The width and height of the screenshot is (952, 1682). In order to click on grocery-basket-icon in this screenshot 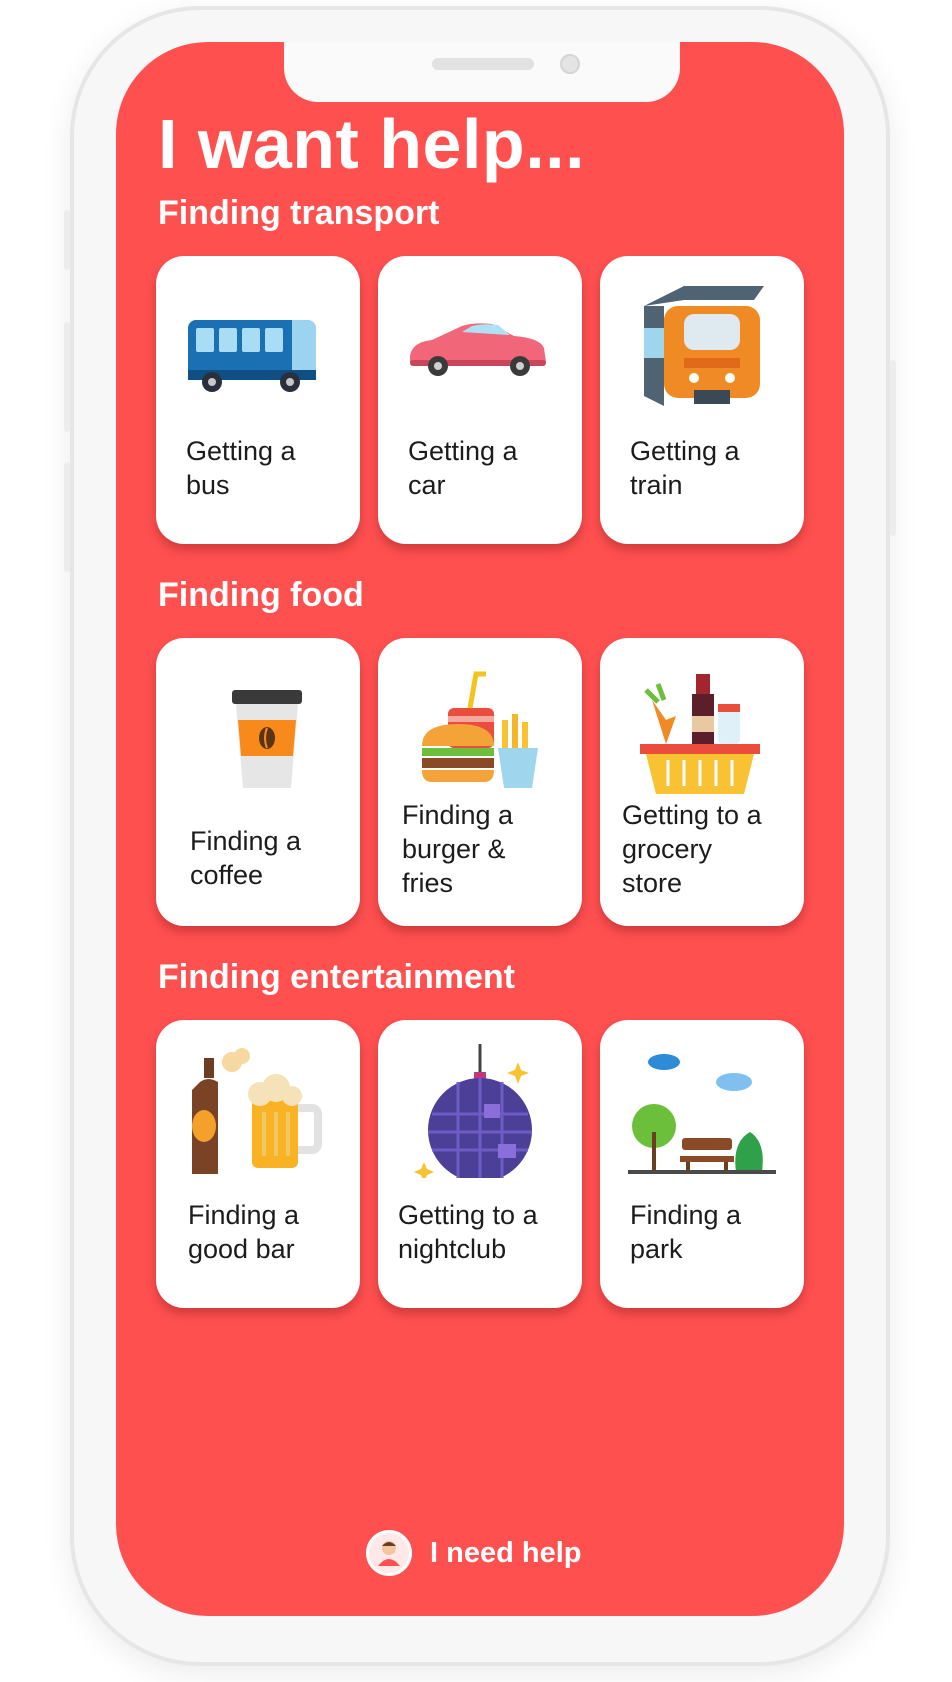, I will do `click(700, 734)`.